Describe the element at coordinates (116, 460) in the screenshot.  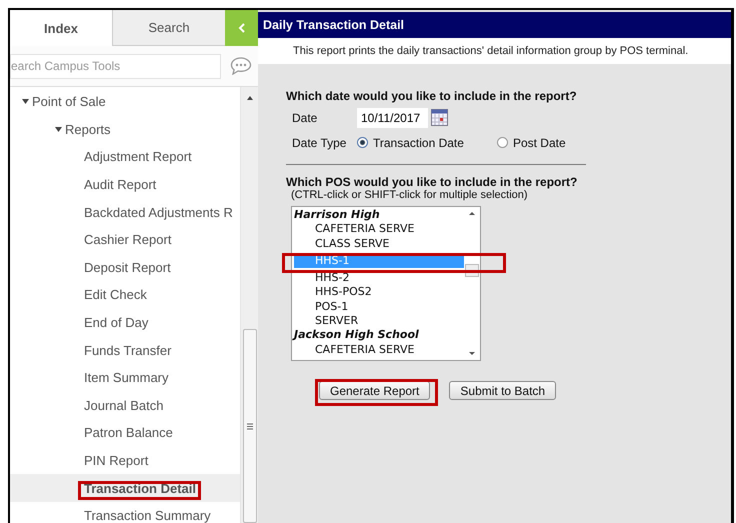
I see `tree-item: PIN Report` at that location.